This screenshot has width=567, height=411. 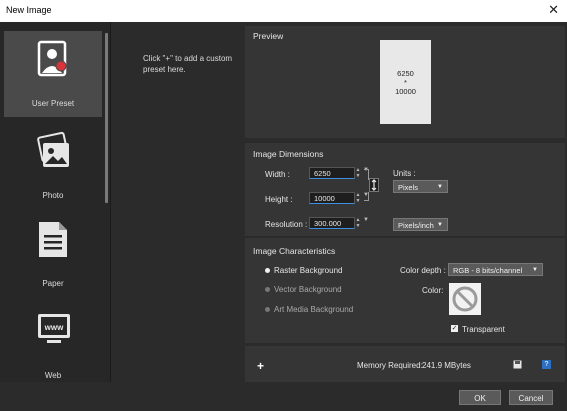 I want to click on color-label: Color:, so click(x=433, y=290).